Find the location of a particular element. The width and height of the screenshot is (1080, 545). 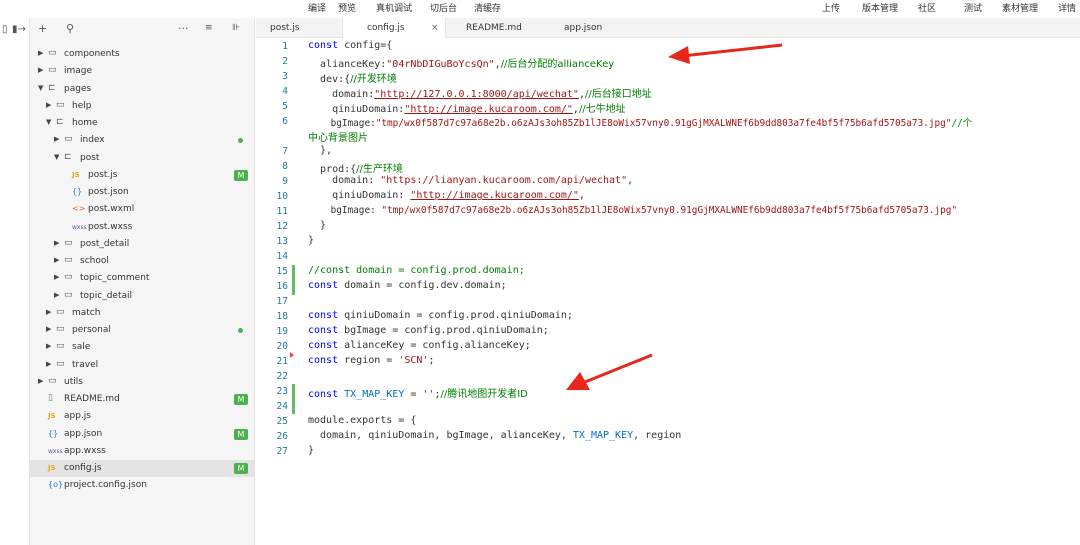

tree-item: wxss app.wxss is located at coordinates (142, 451).